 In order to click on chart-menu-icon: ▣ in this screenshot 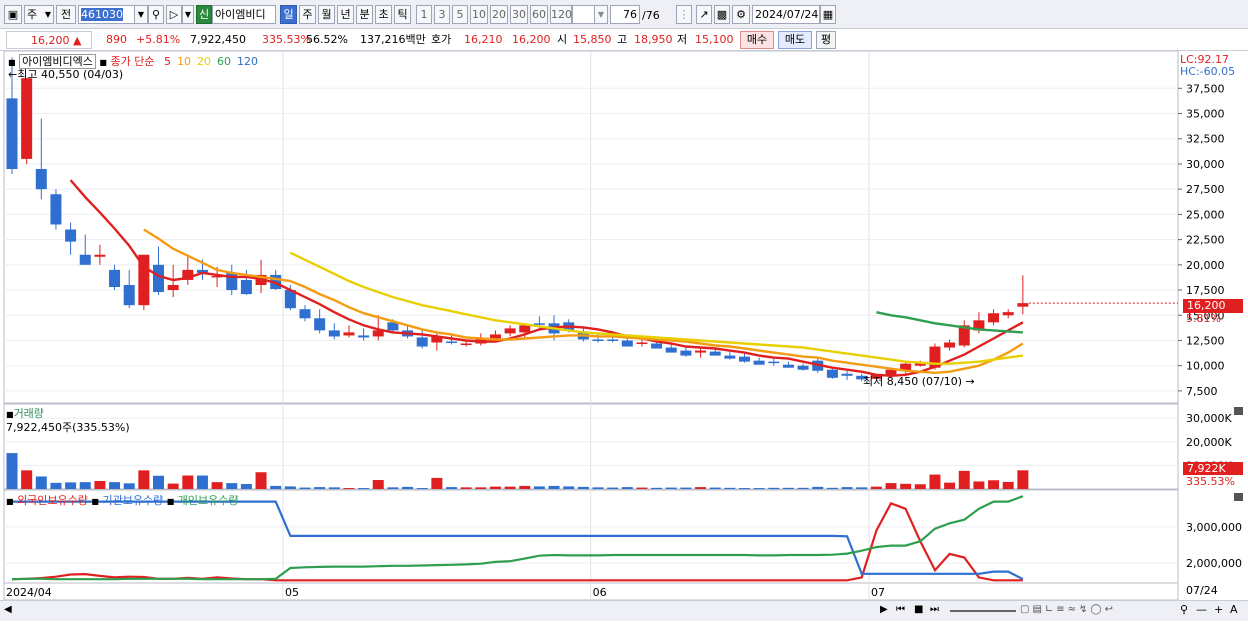, I will do `click(13, 14)`.